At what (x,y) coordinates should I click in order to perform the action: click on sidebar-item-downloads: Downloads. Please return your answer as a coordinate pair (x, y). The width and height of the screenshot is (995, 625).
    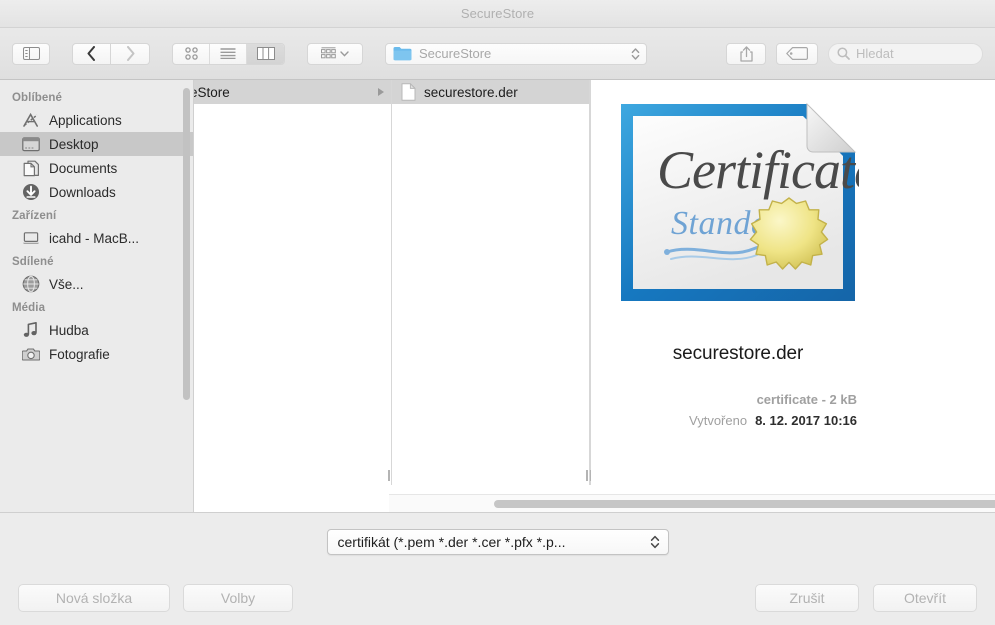
    Looking at the image, I should click on (96, 192).